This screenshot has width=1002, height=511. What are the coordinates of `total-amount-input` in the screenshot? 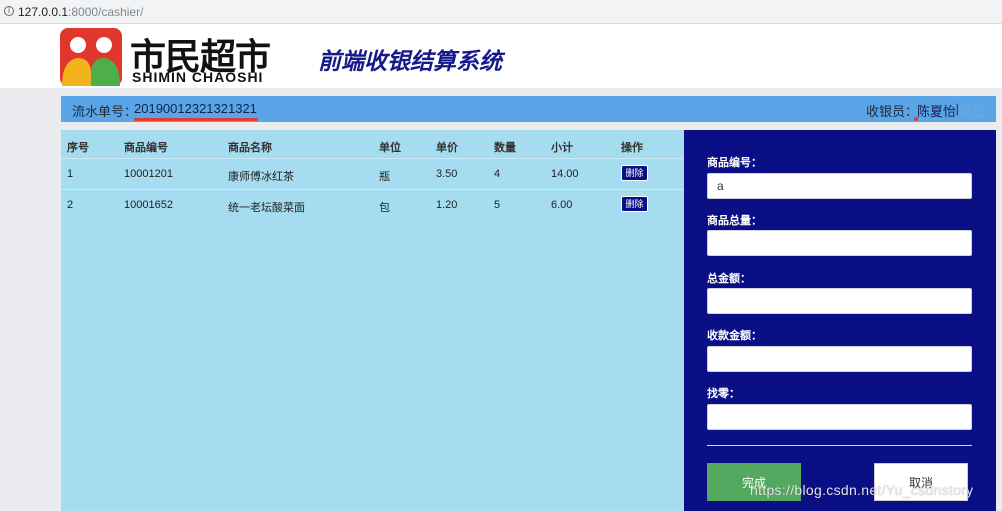 It's located at (839, 301).